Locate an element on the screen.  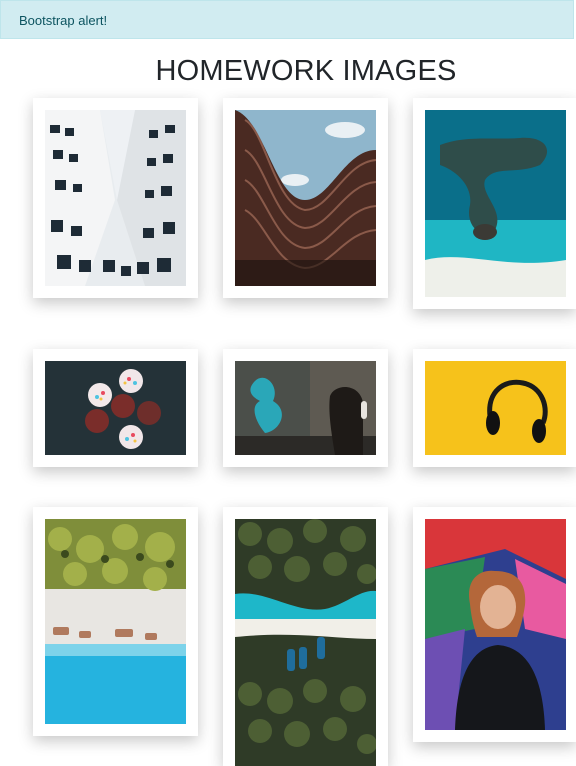
gallery-image-headphones-mural is located at coordinates (305, 408).